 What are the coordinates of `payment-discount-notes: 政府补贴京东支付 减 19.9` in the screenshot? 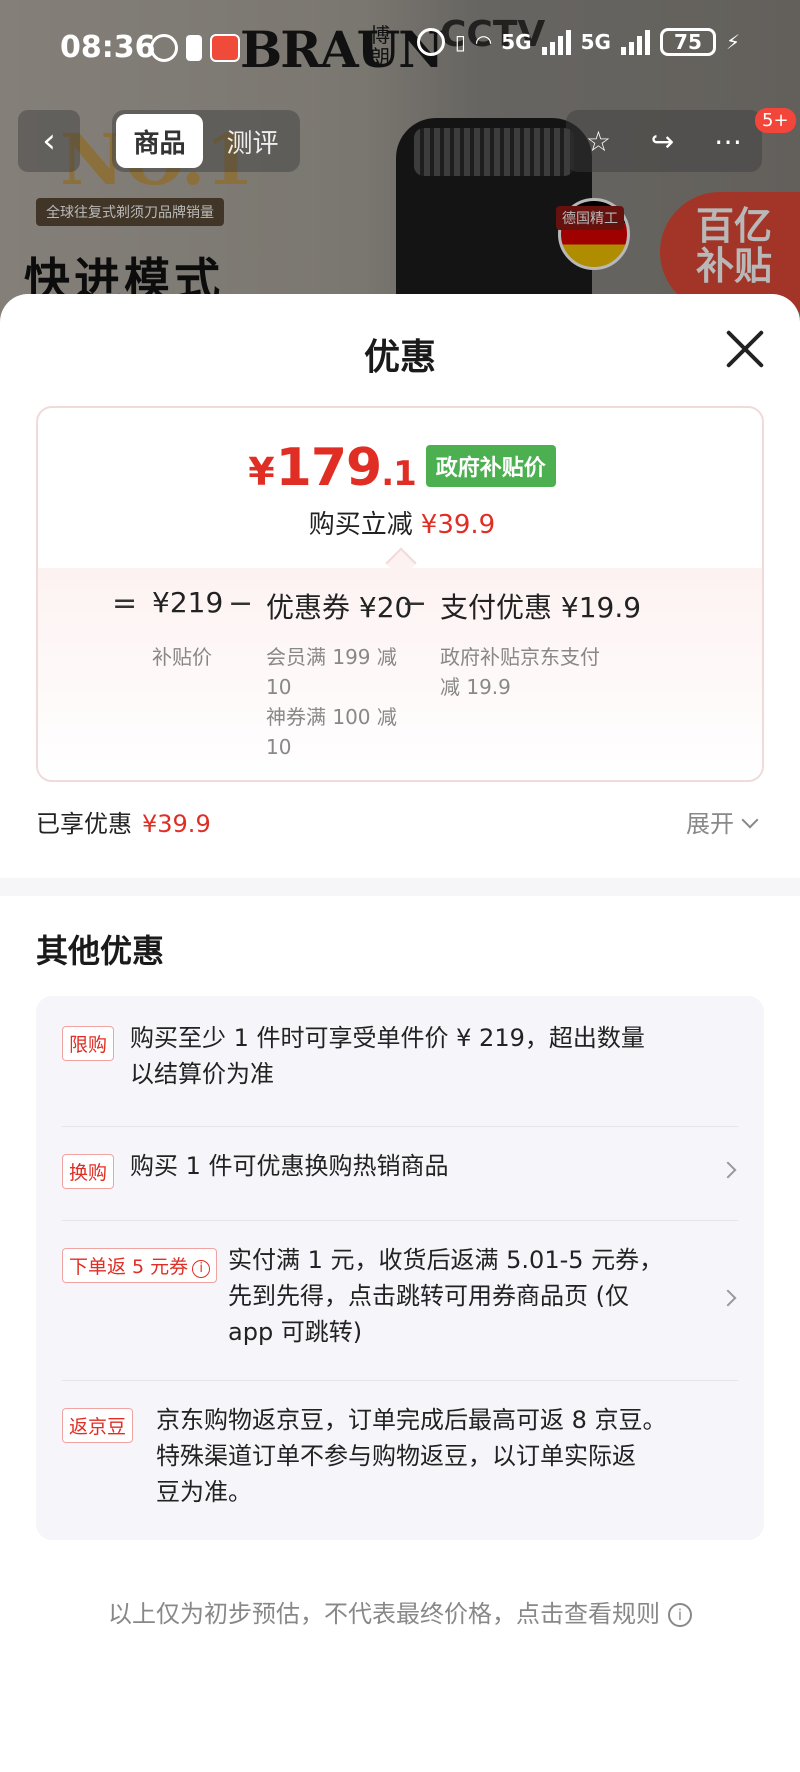 It's located at (520, 672).